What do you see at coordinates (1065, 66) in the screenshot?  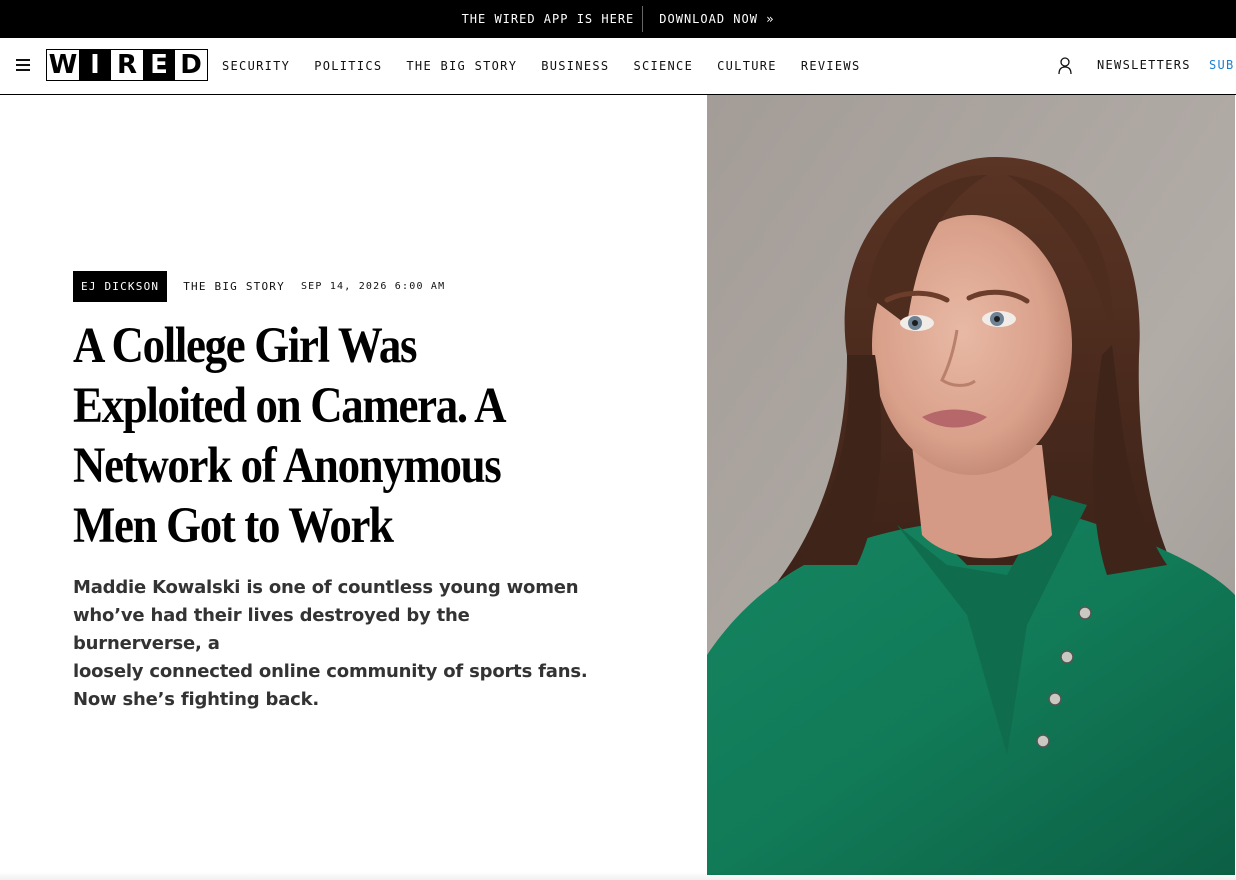 I see `account-icon` at bounding box center [1065, 66].